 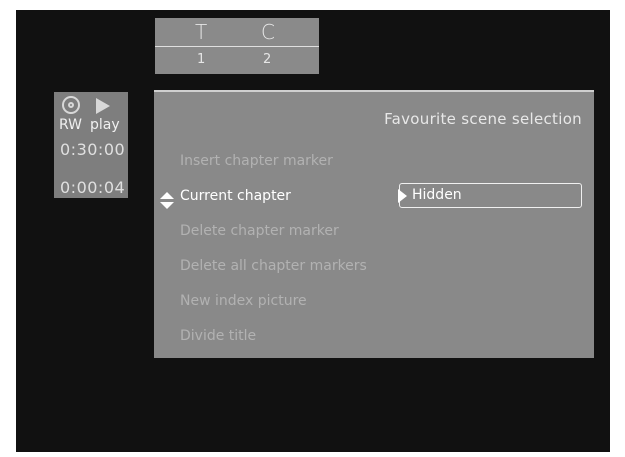 What do you see at coordinates (237, 32) in the screenshot?
I see `title-chapter-header: T C` at bounding box center [237, 32].